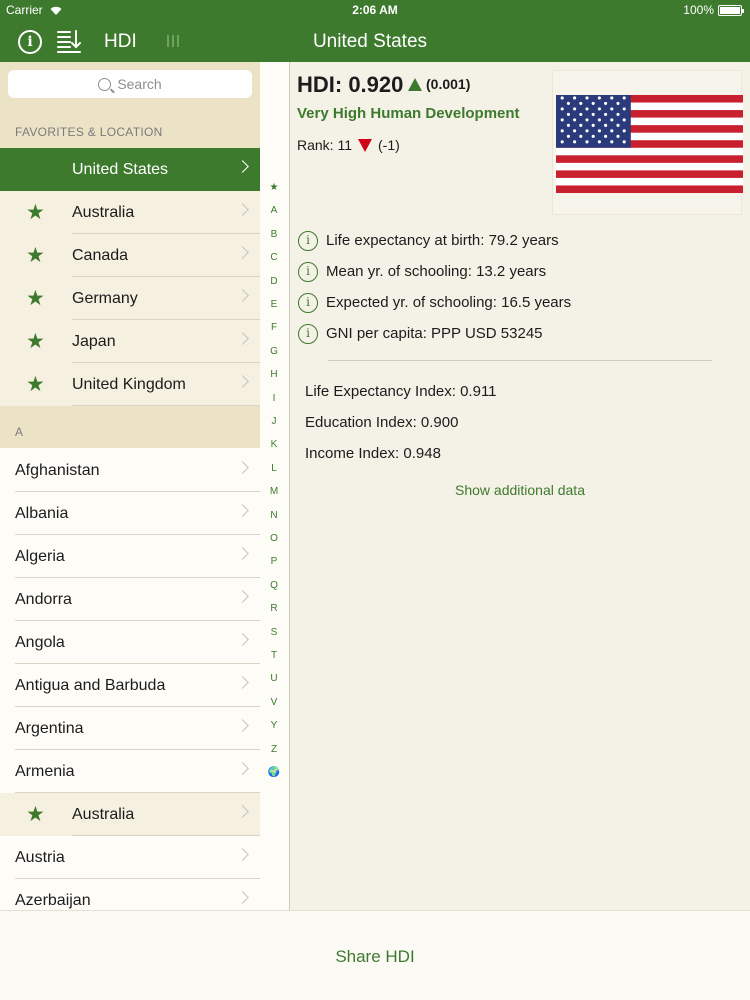 This screenshot has height=1000, width=750. Describe the element at coordinates (274, 491) in the screenshot. I see `index-letter: M` at that location.